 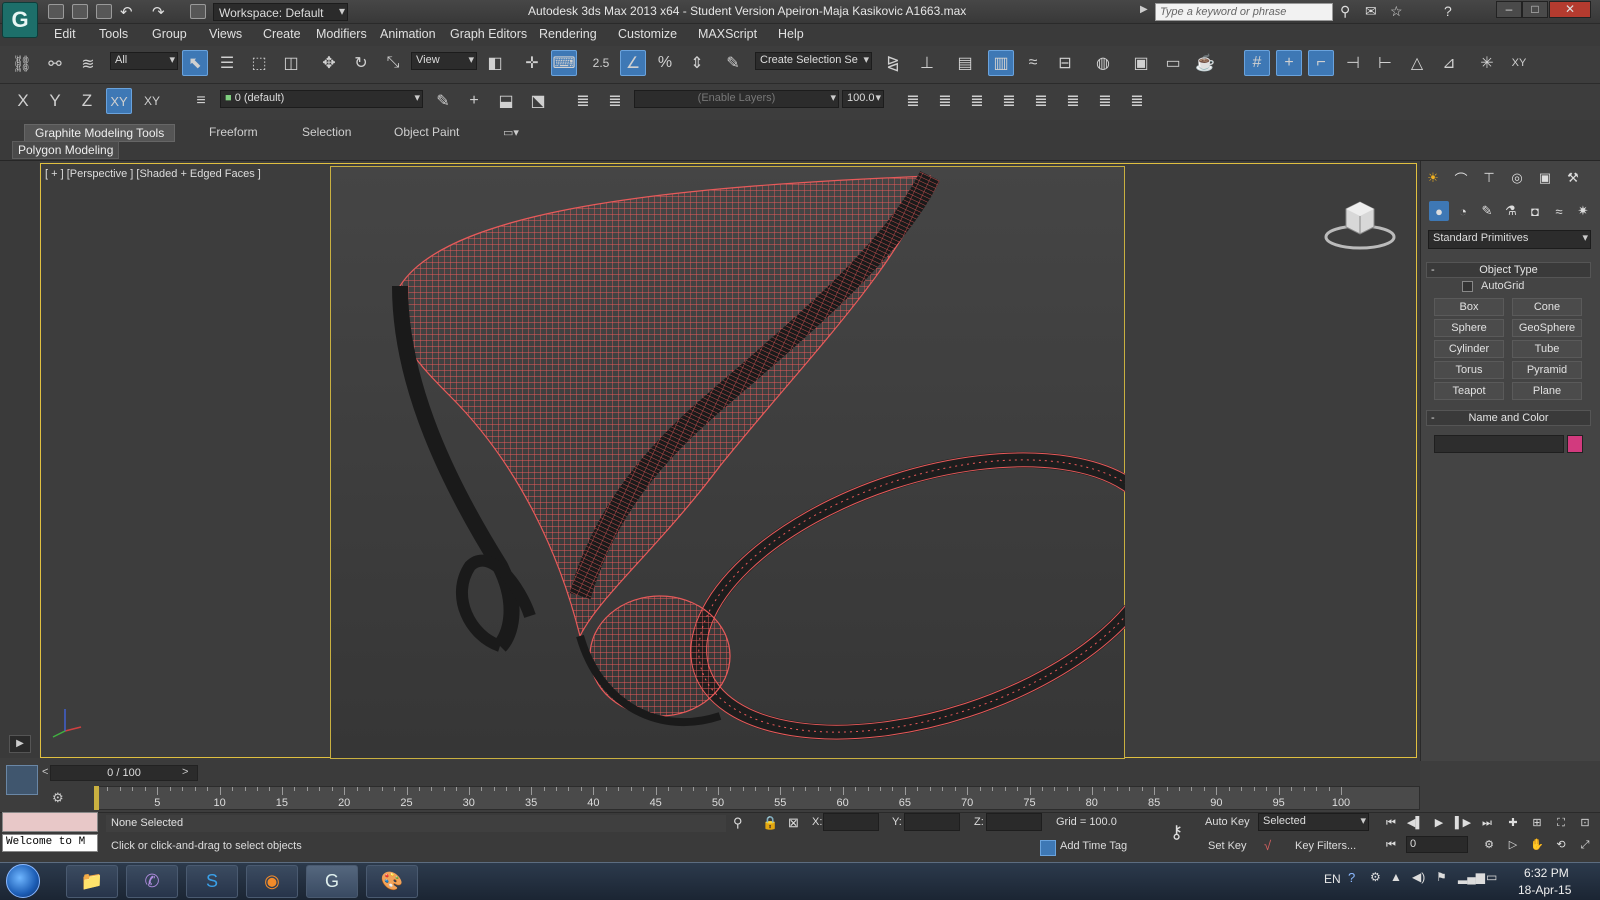 I want to click on geosphere-button: GeoSphere, so click(x=1547, y=328).